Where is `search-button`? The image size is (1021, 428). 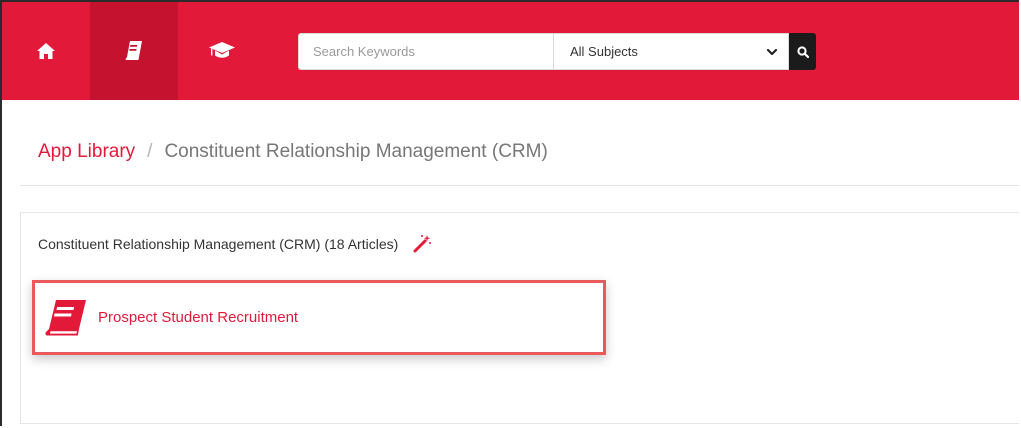 search-button is located at coordinates (802, 51).